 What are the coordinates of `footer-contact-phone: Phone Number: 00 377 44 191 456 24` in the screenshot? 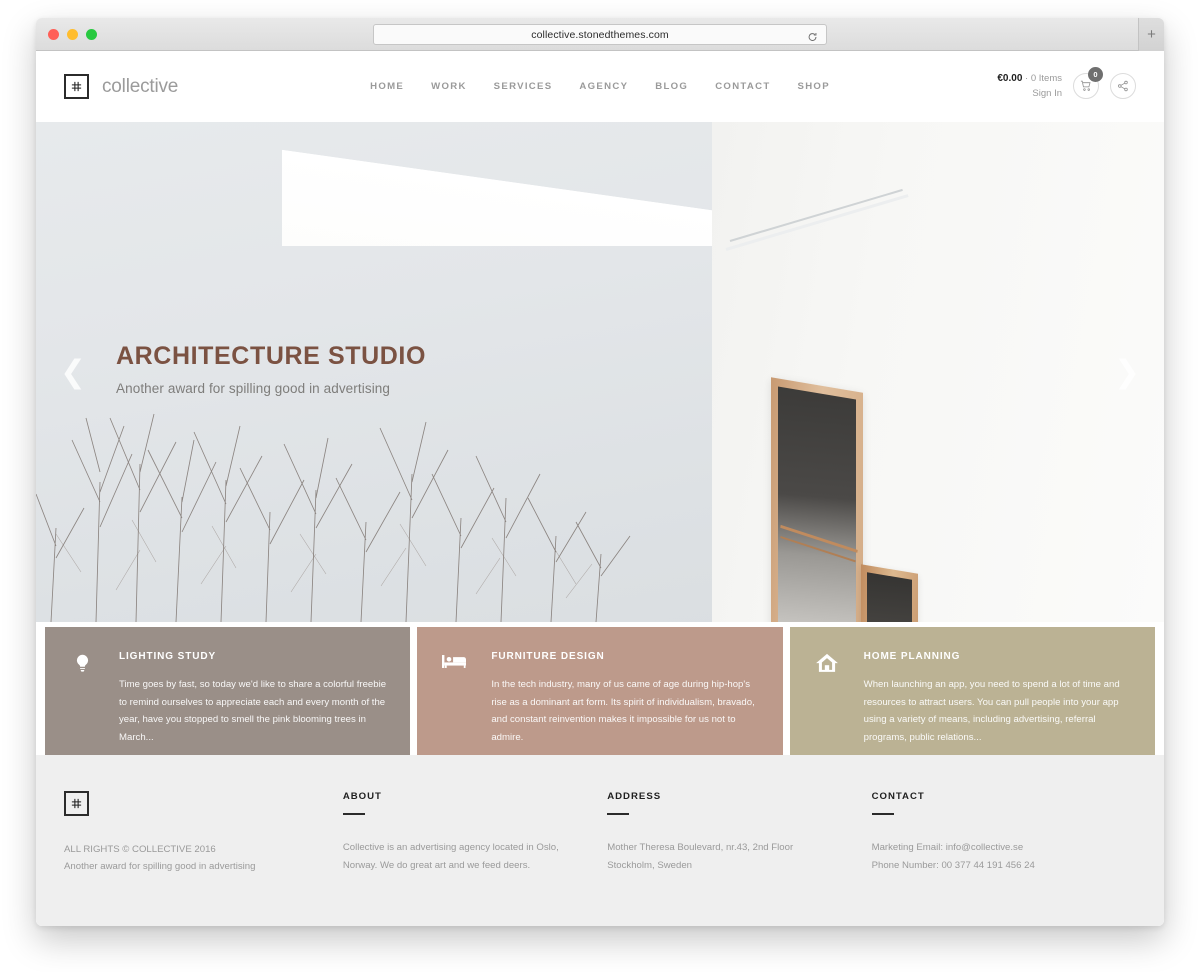 It's located at (953, 865).